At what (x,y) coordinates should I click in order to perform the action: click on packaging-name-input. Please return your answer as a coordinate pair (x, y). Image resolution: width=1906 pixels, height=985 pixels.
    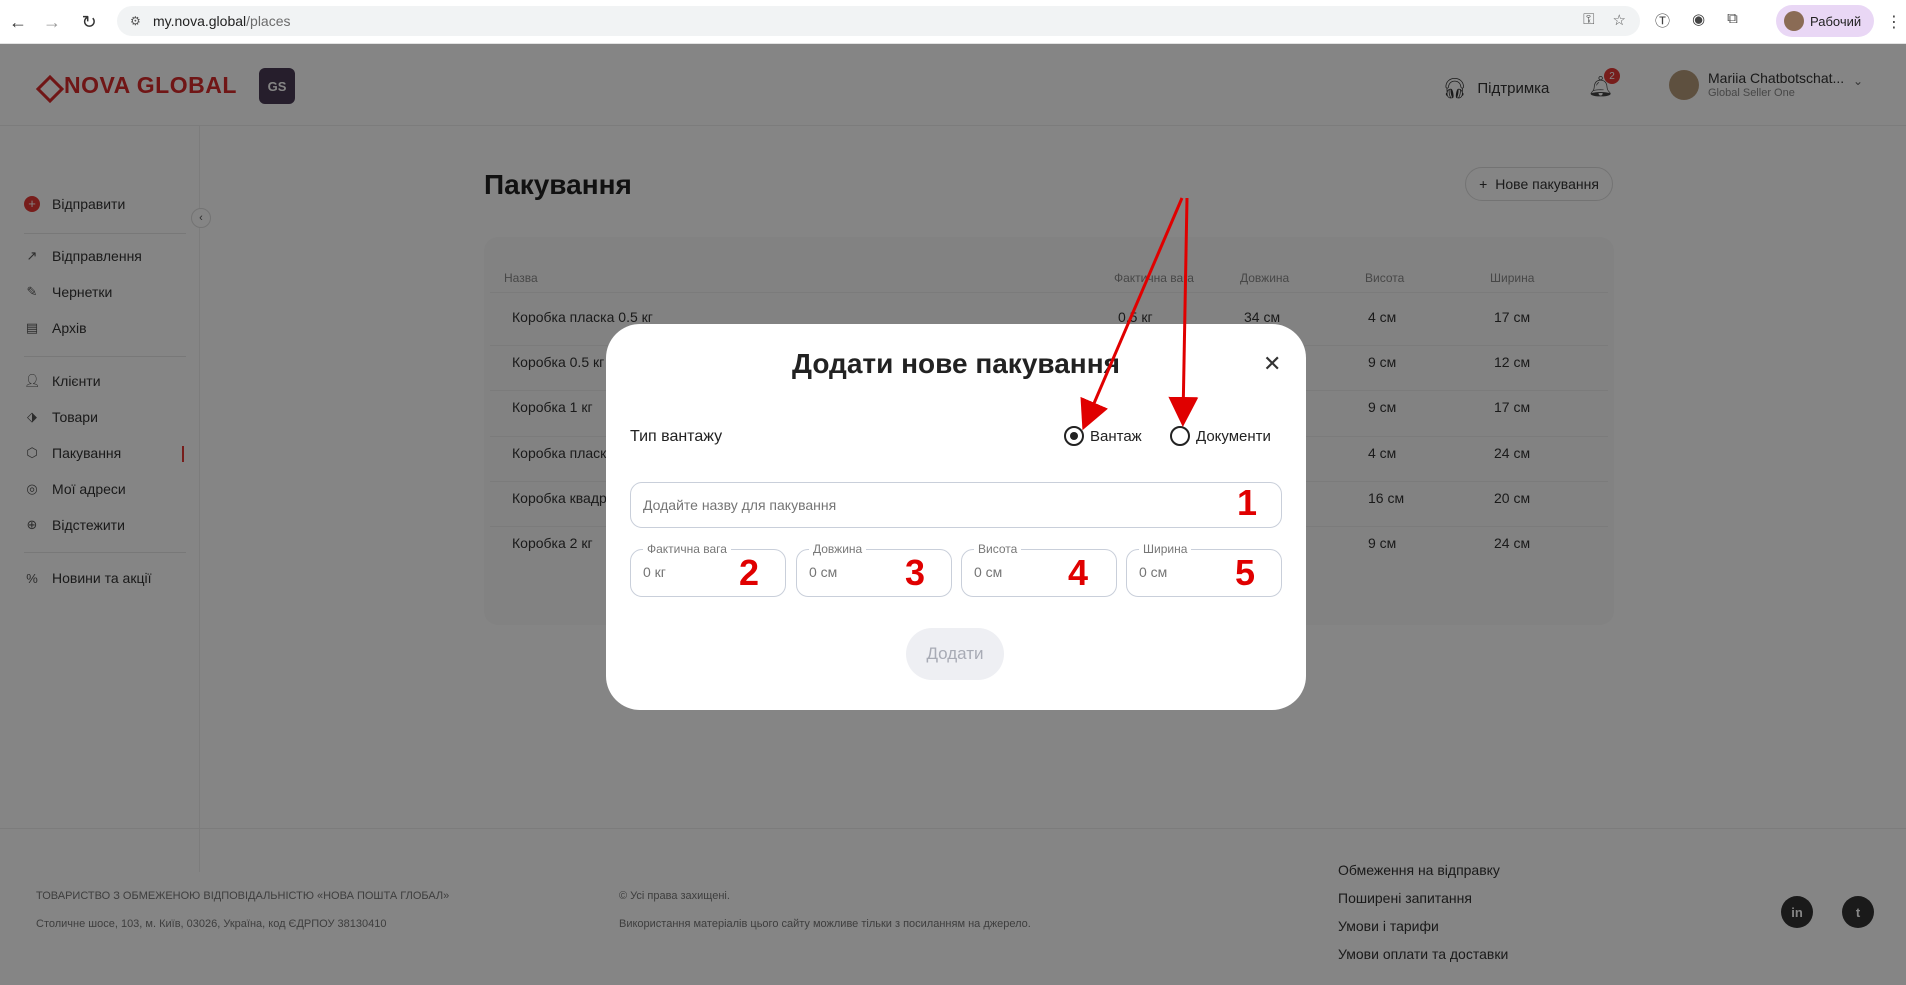
    Looking at the image, I should click on (956, 505).